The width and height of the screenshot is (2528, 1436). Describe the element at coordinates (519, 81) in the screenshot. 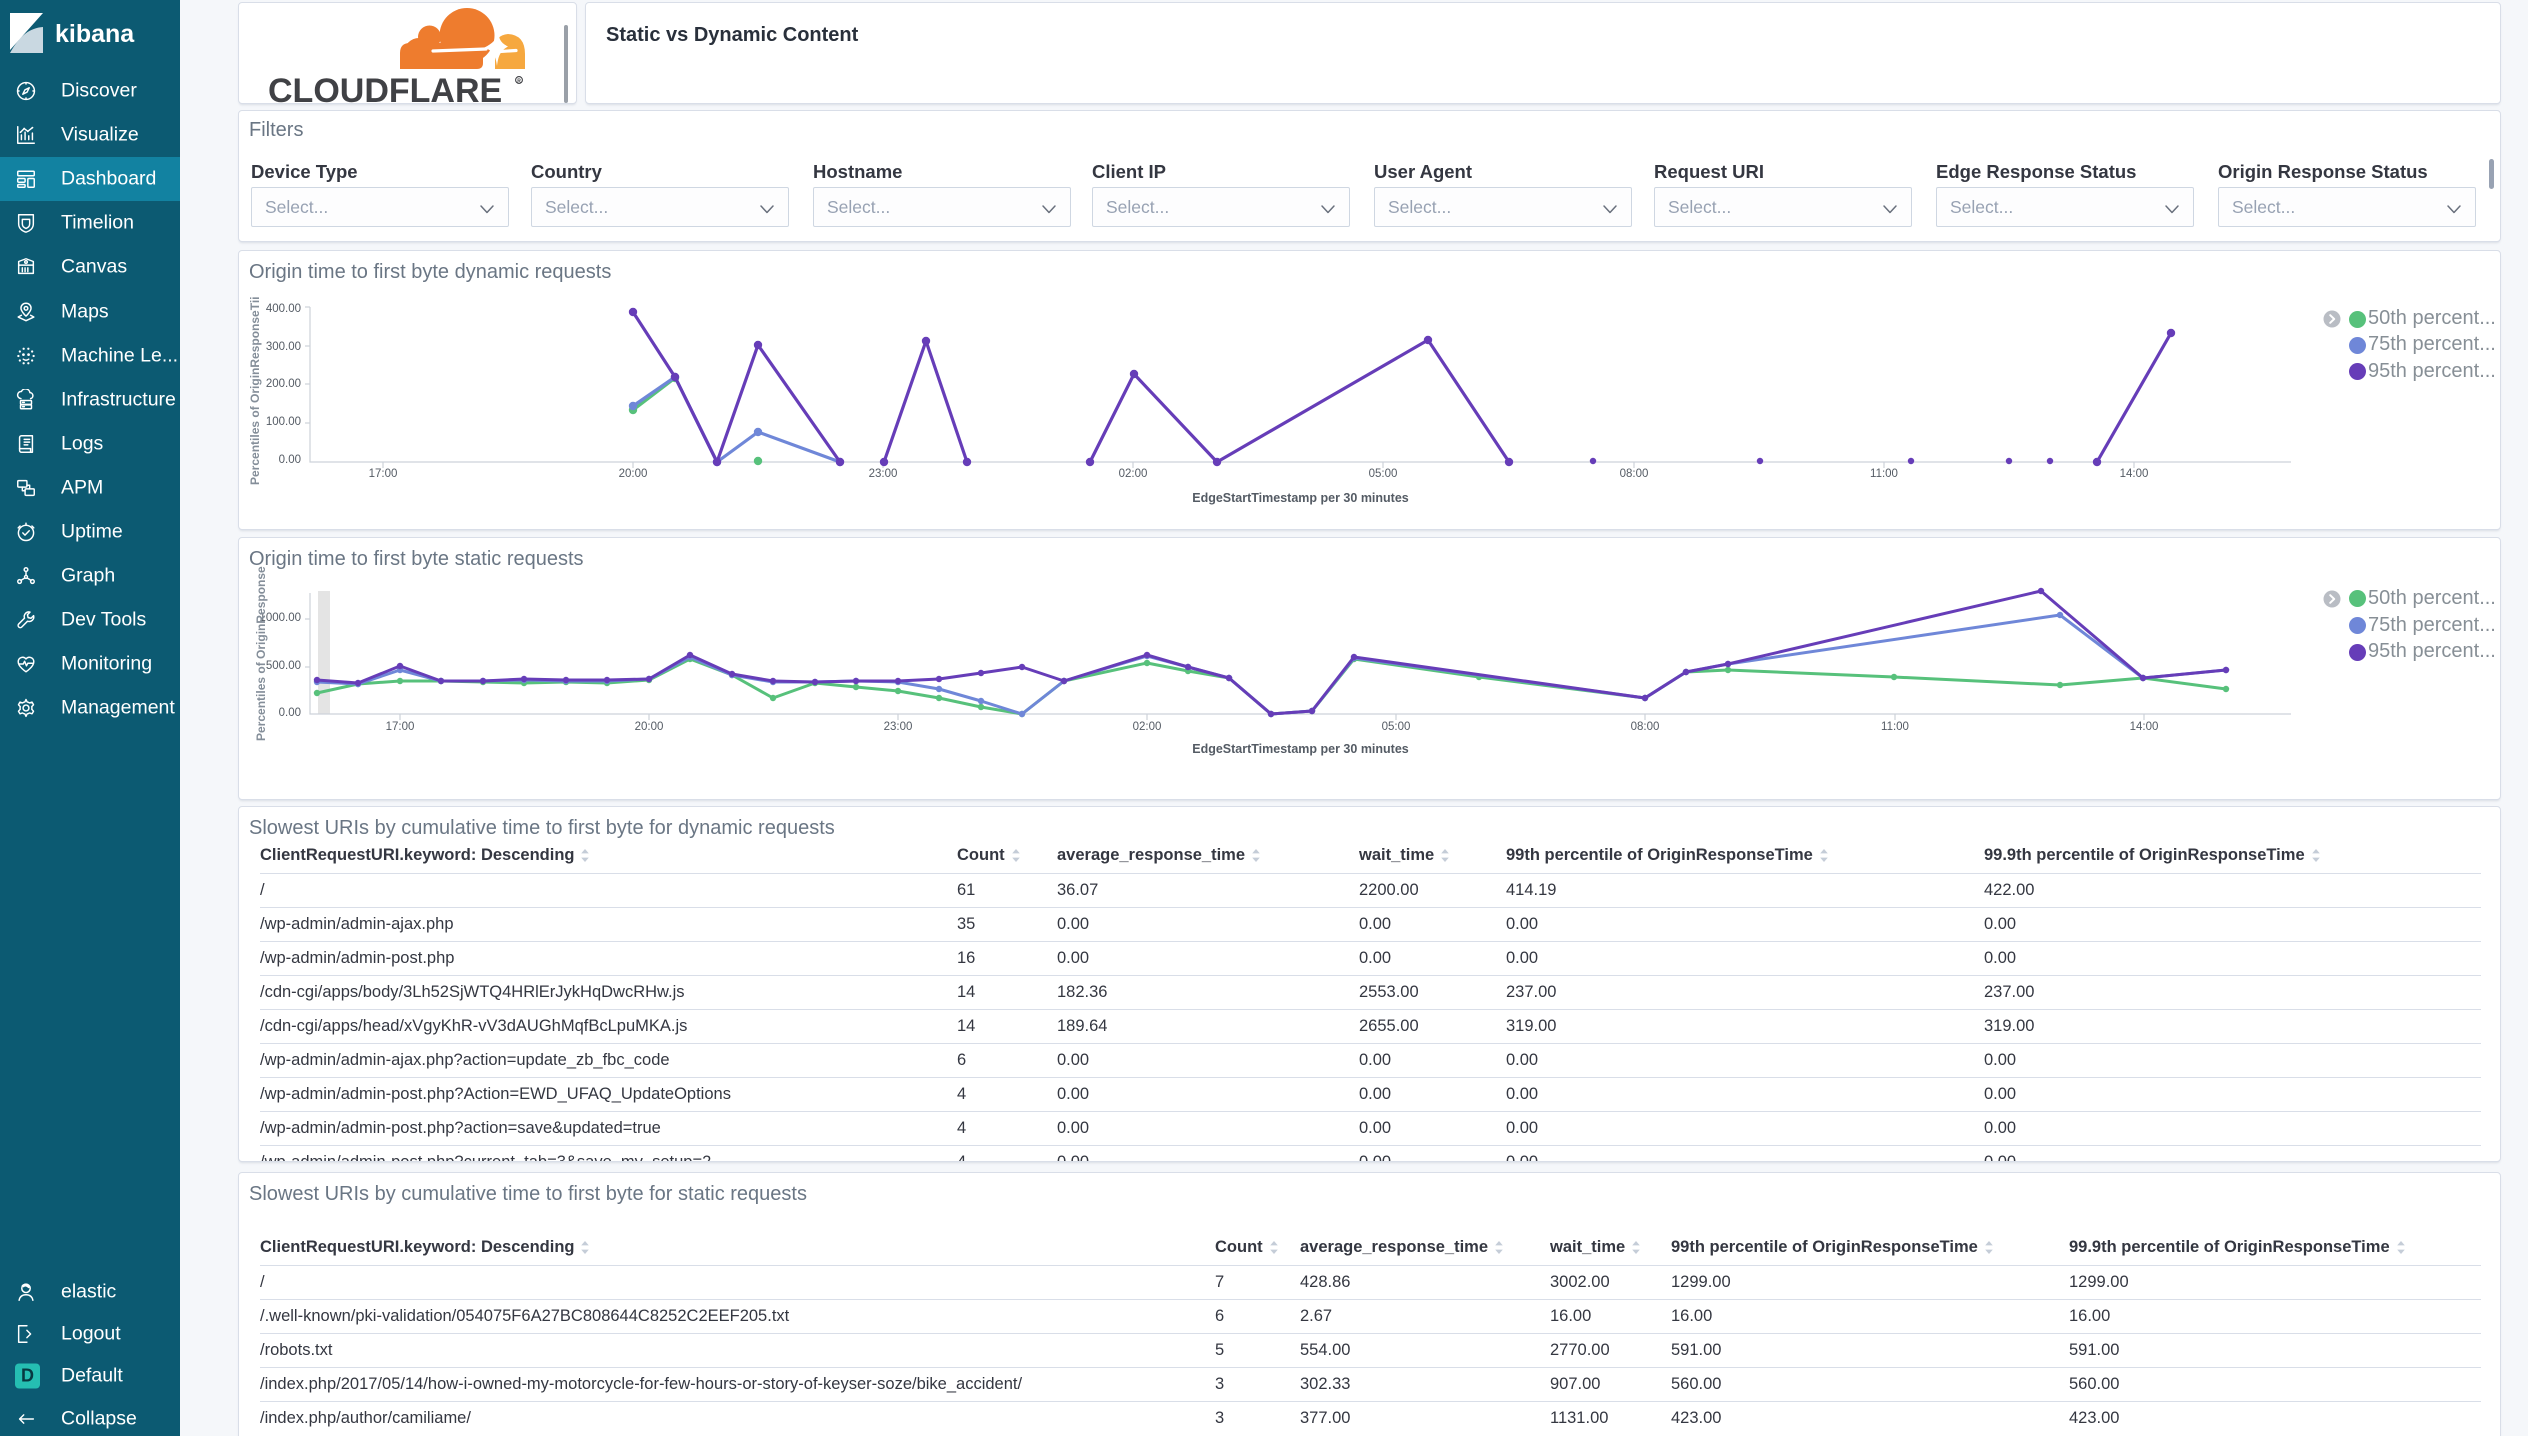

I see `svg-text: R` at that location.